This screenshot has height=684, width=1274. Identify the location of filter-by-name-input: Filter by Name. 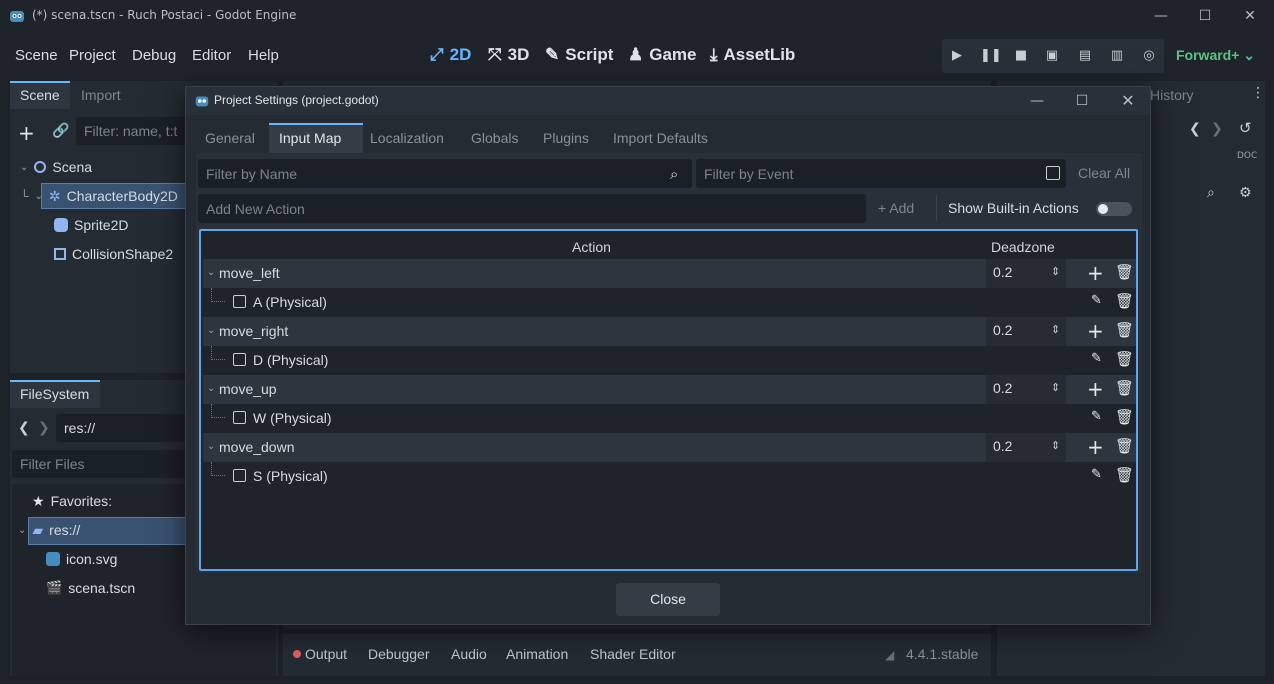
(445, 173).